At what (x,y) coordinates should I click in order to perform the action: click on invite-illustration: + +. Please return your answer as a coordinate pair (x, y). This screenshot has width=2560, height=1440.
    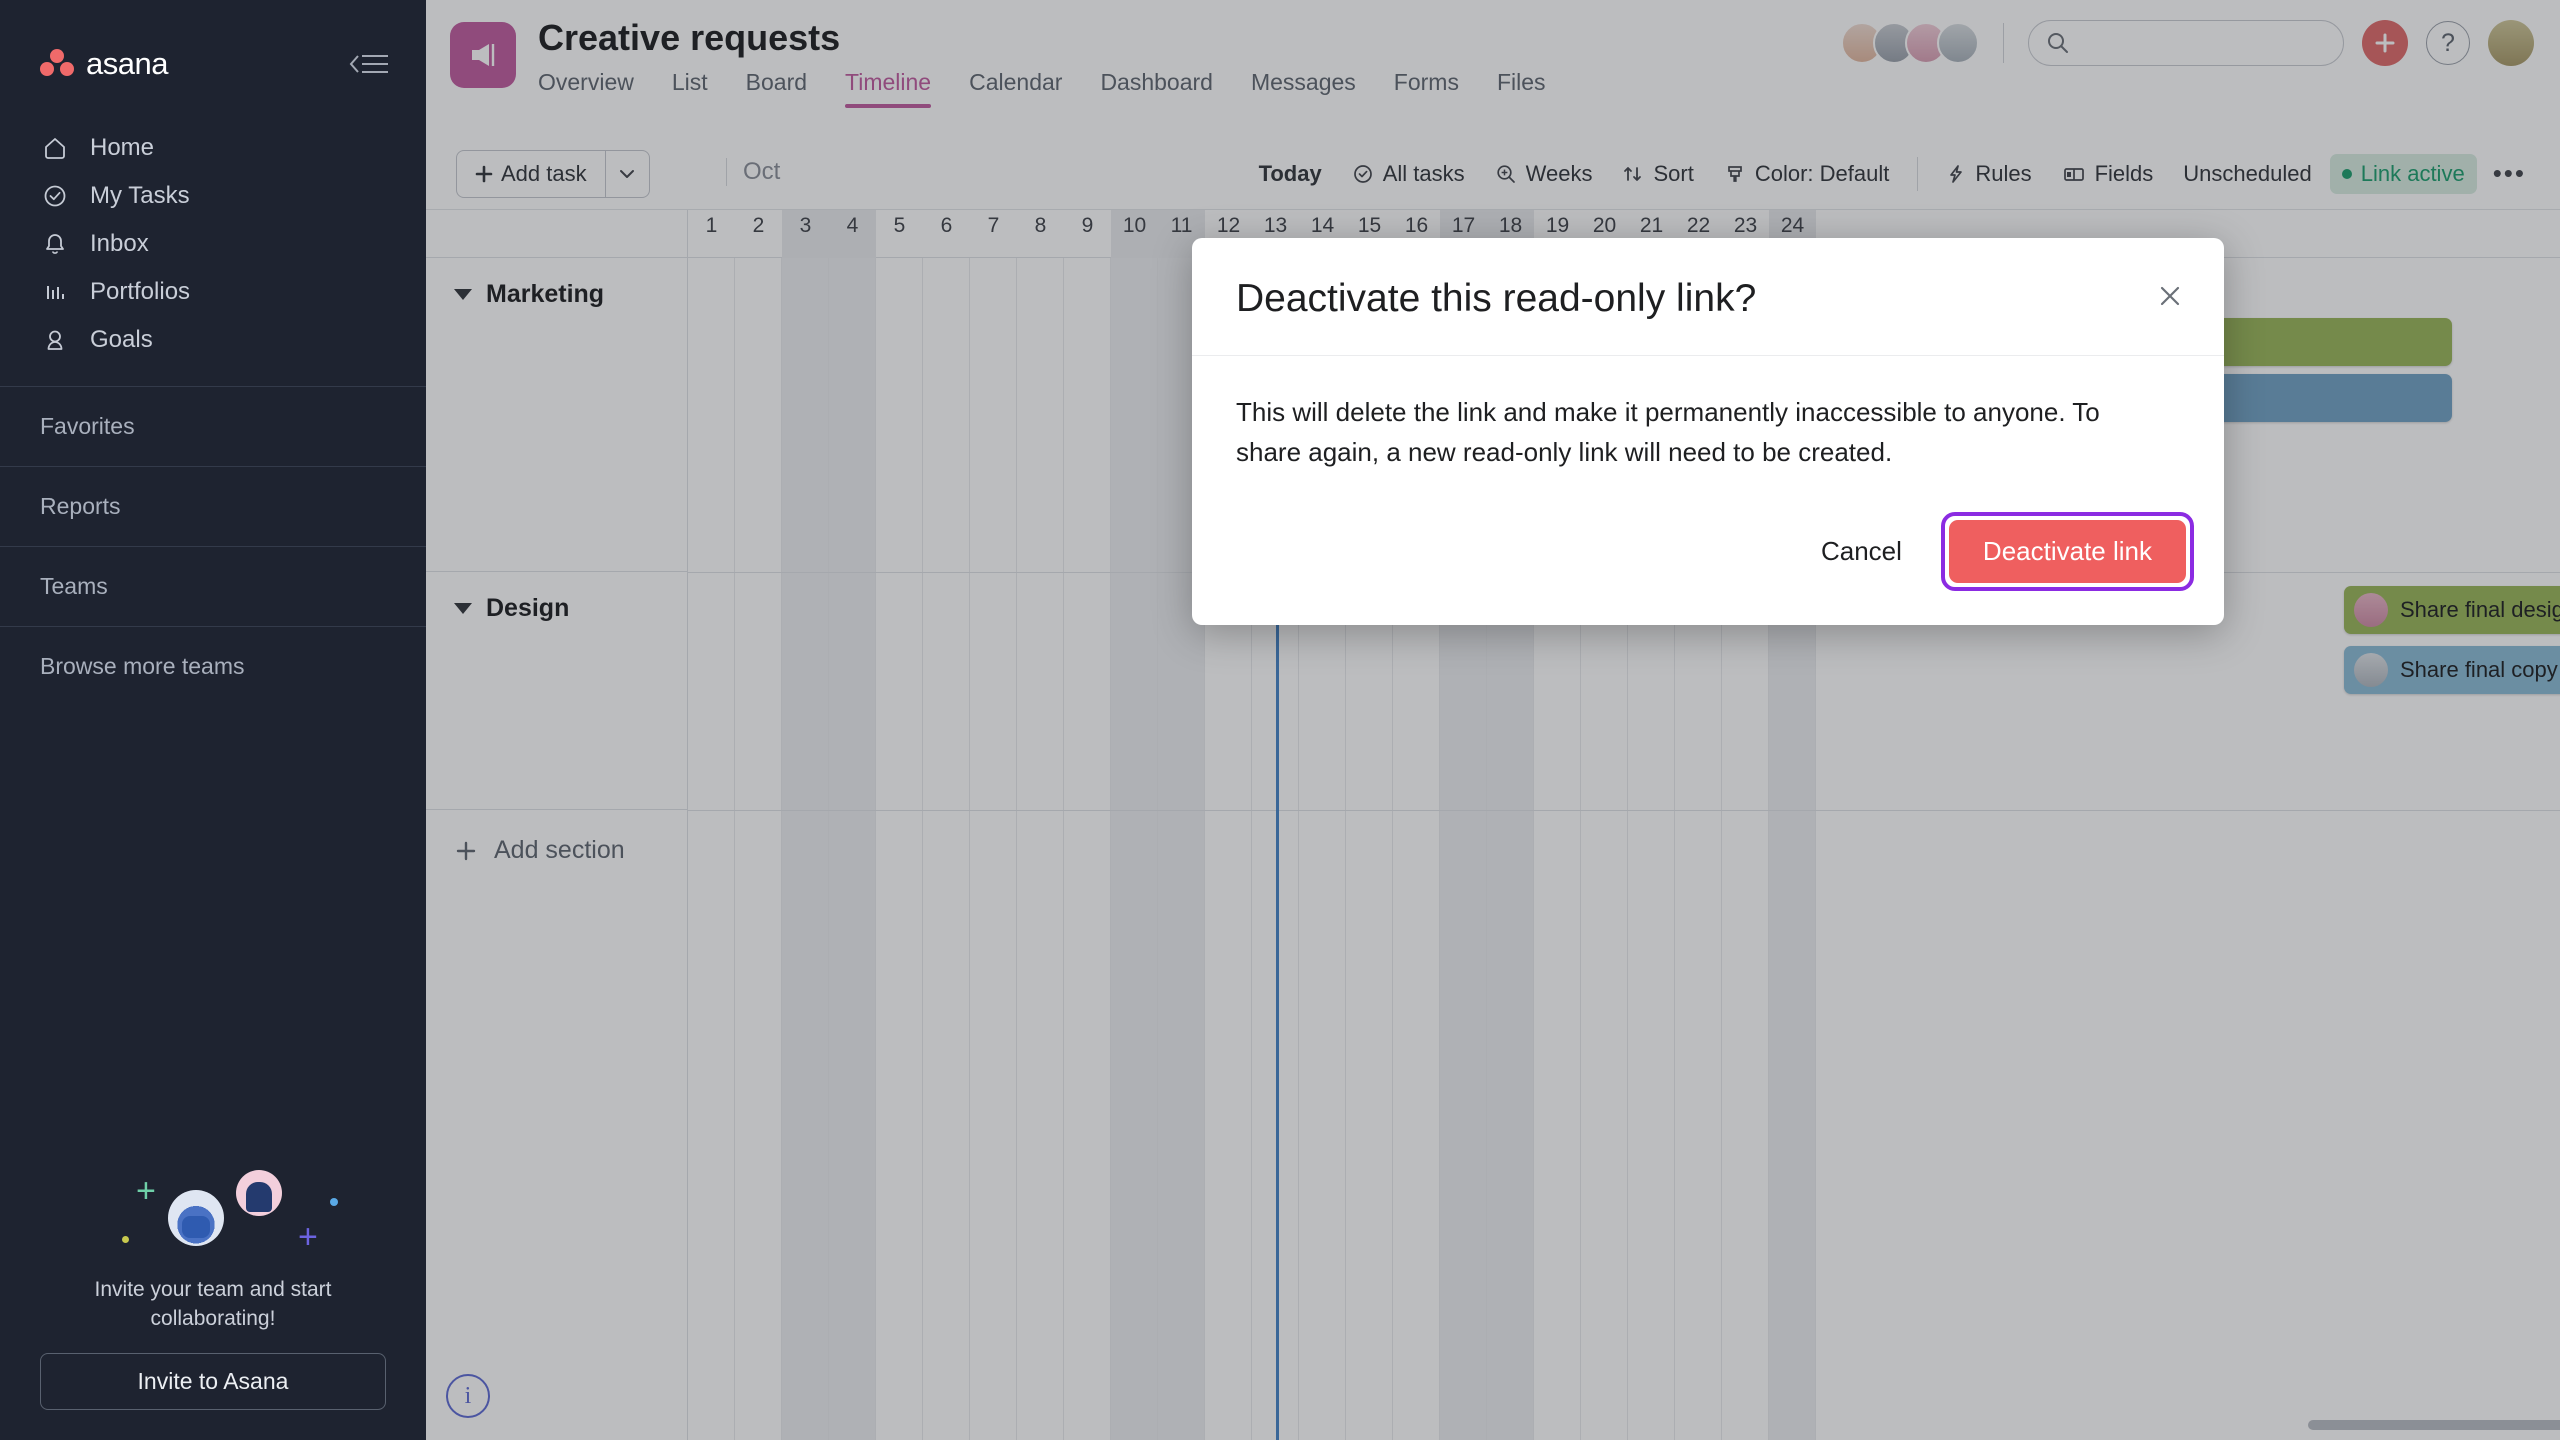
    Looking at the image, I should click on (213, 1207).